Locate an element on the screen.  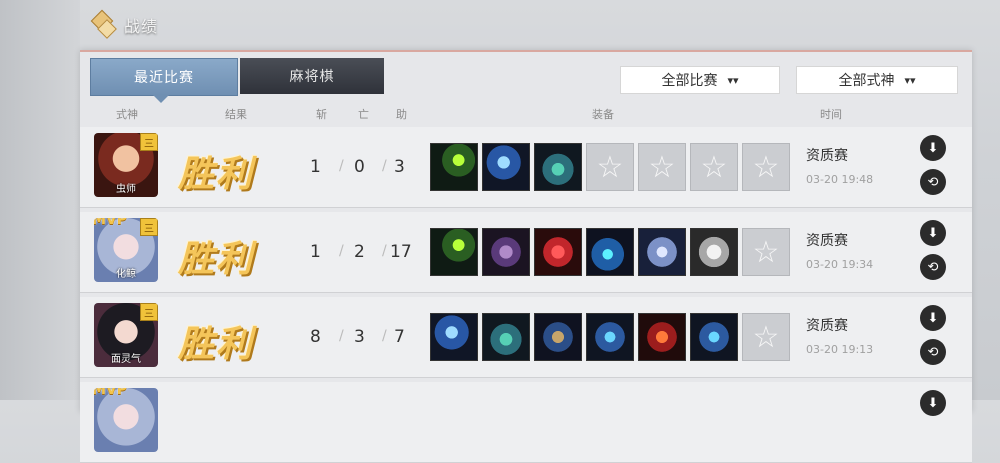
column-time: 时间 is located at coordinates (831, 114).